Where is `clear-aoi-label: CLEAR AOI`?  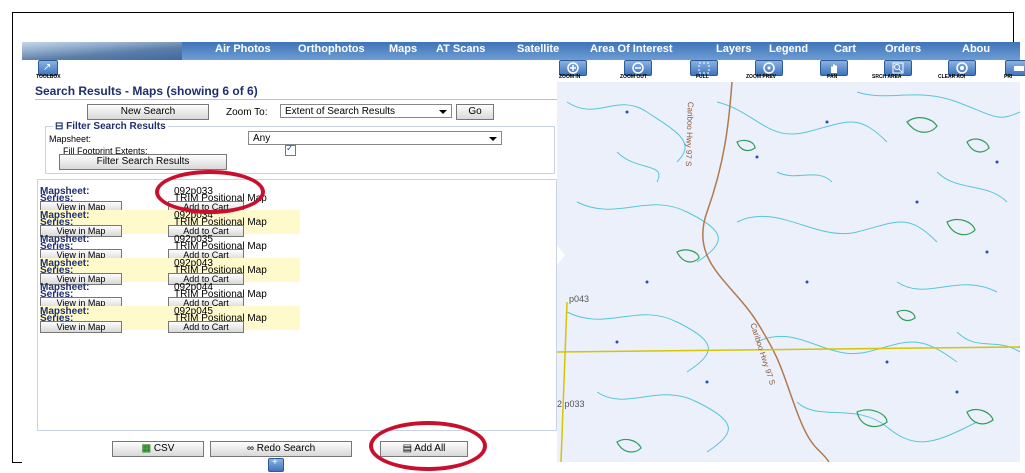 clear-aoi-label: CLEAR AOI is located at coordinates (952, 77).